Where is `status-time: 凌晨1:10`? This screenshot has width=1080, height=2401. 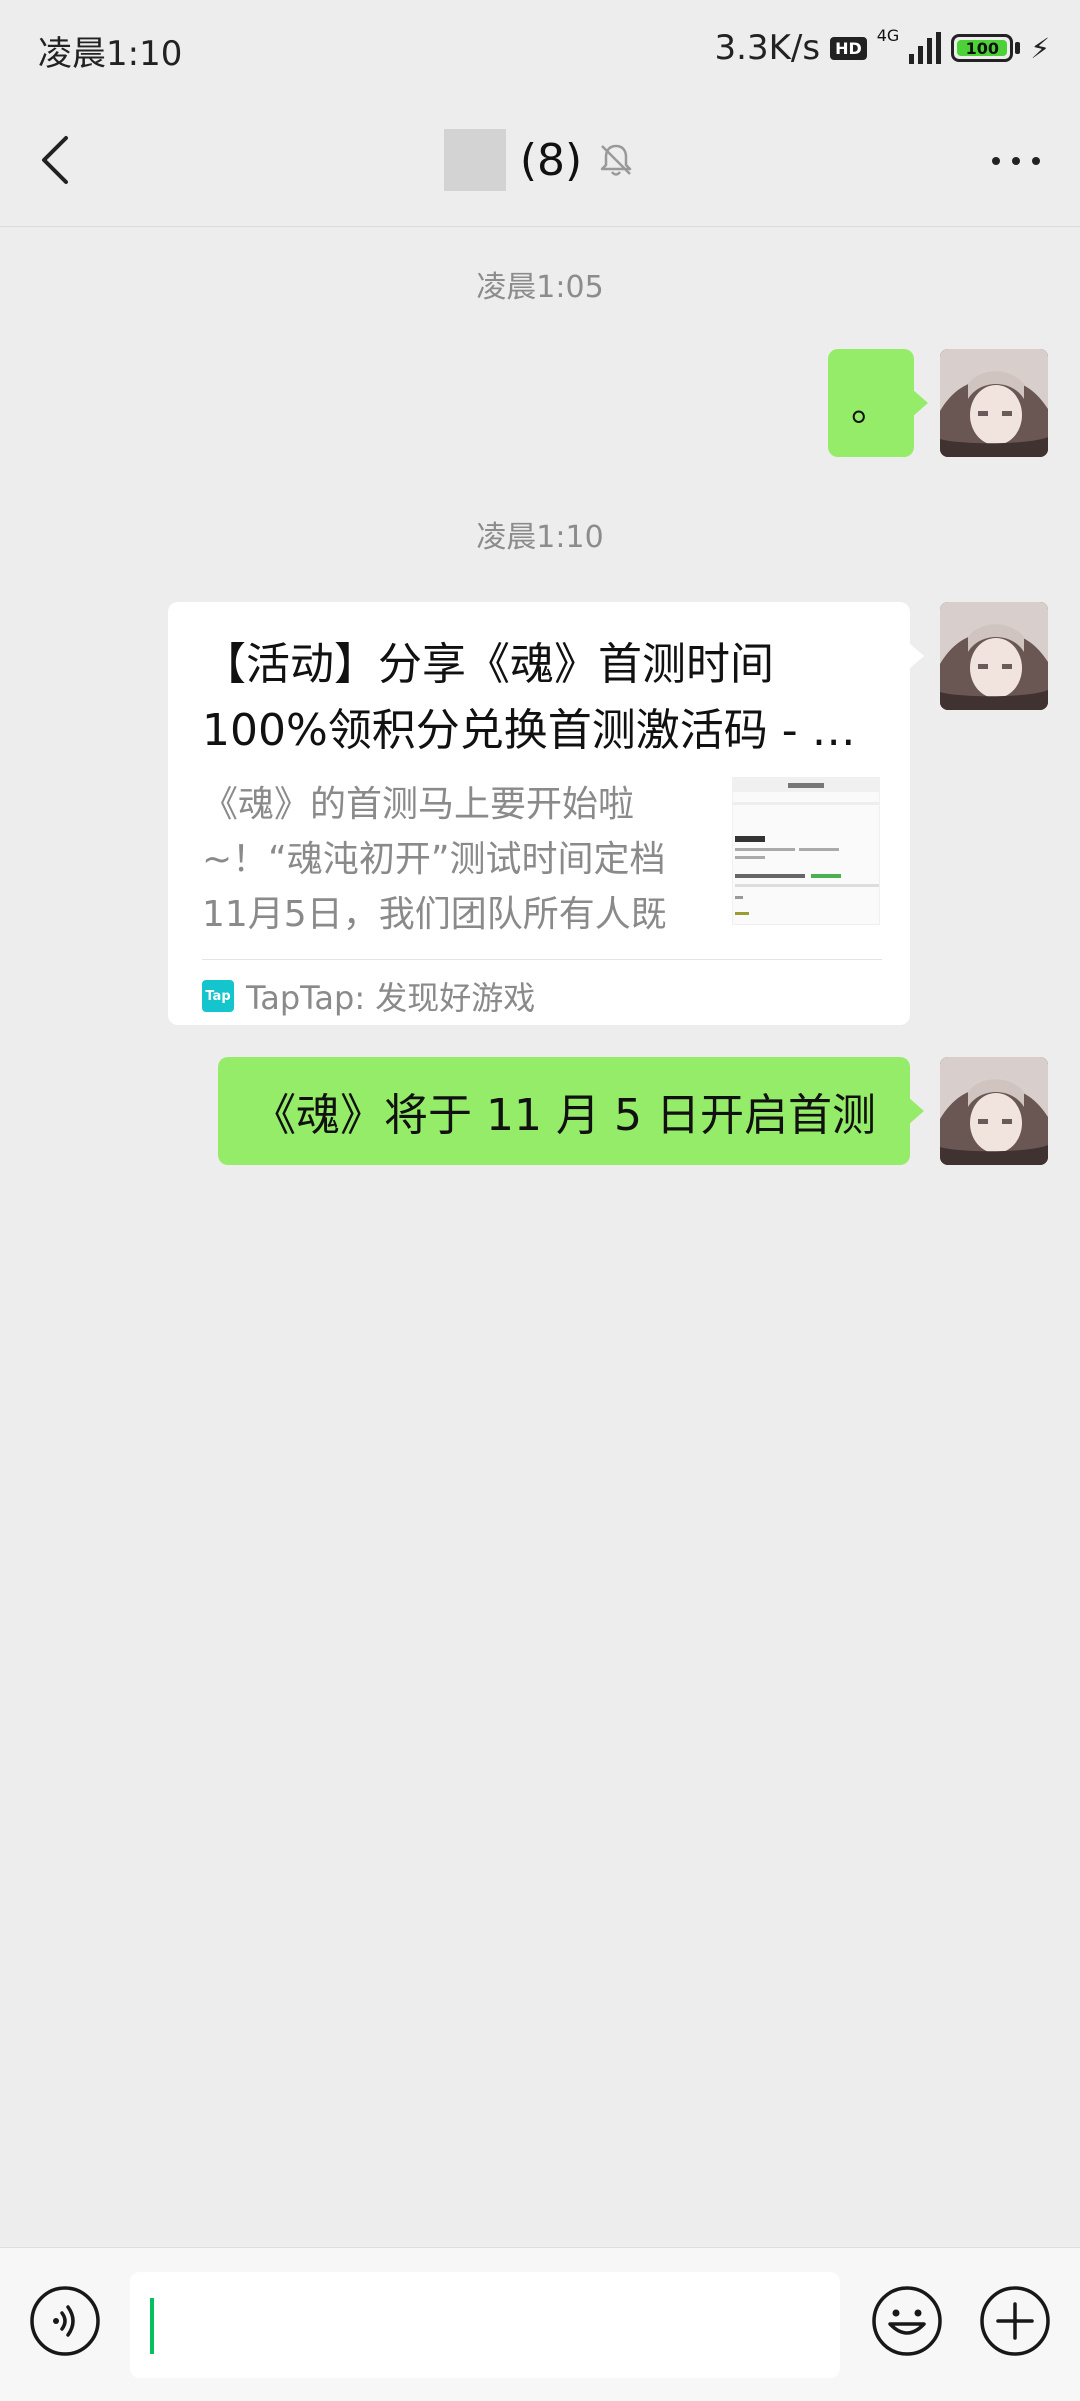 status-time: 凌晨1:10 is located at coordinates (110, 54).